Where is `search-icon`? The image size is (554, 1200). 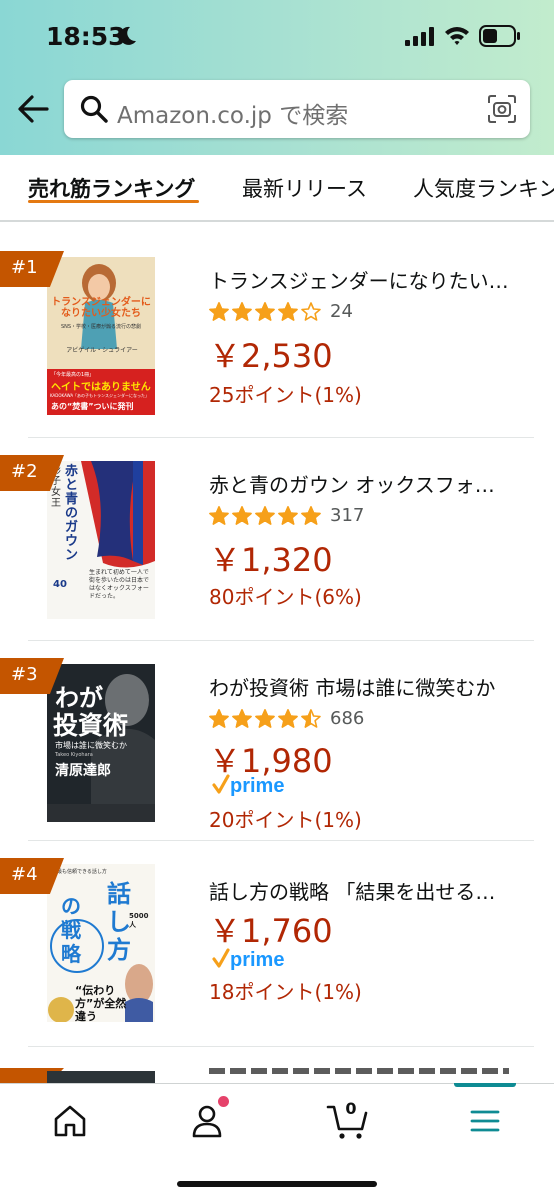
search-icon is located at coordinates (94, 109).